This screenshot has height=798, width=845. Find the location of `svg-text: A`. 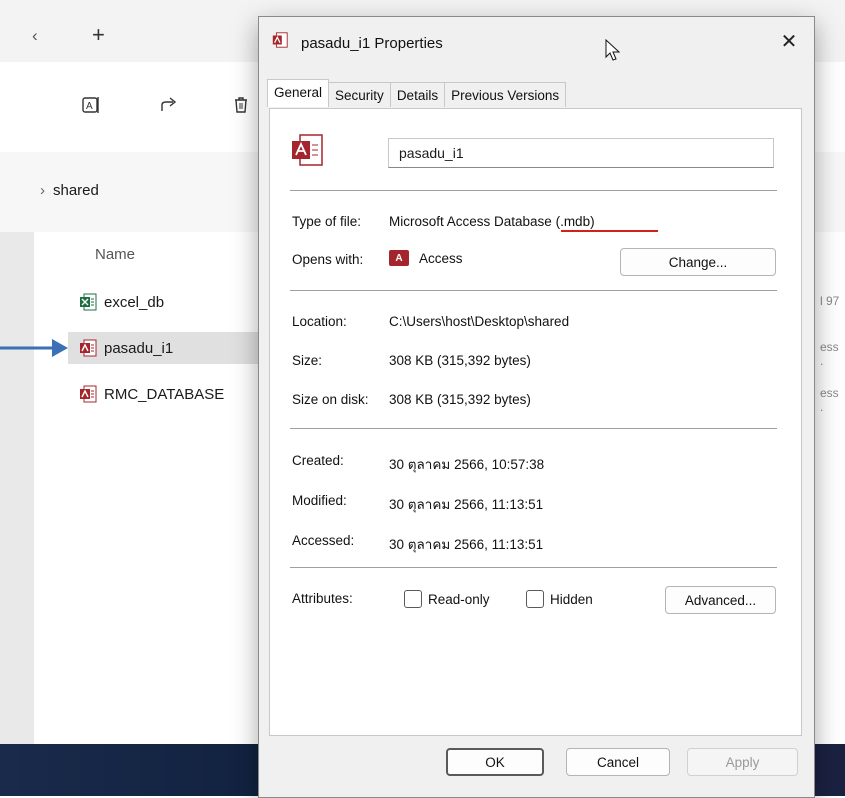

svg-text: A is located at coordinates (89, 106).